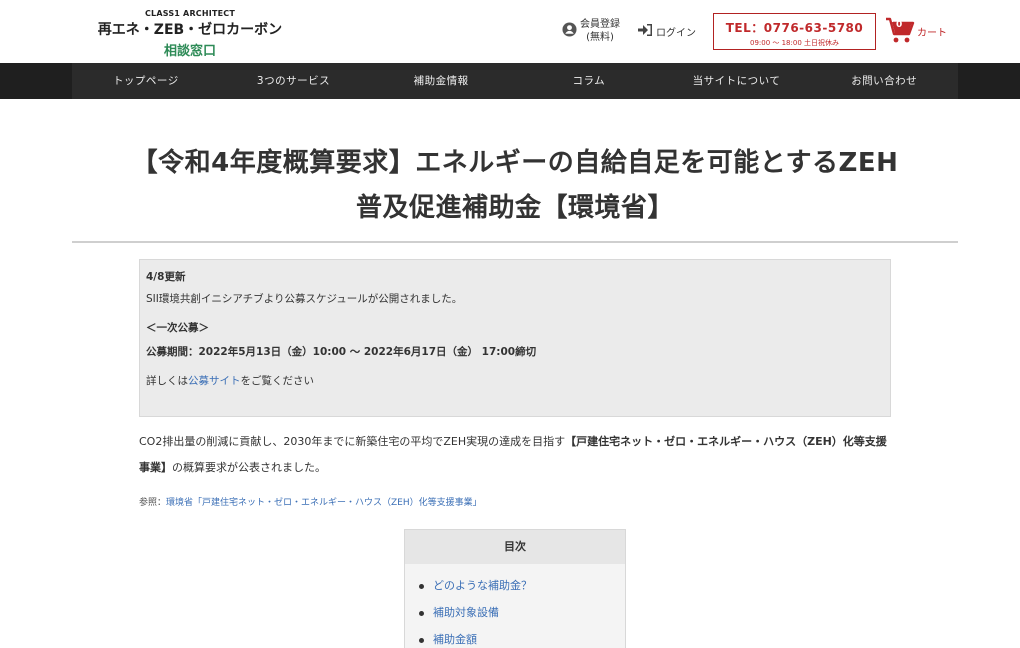 The width and height of the screenshot is (1020, 648). I want to click on cart-link: 0 カート, so click(916, 31).